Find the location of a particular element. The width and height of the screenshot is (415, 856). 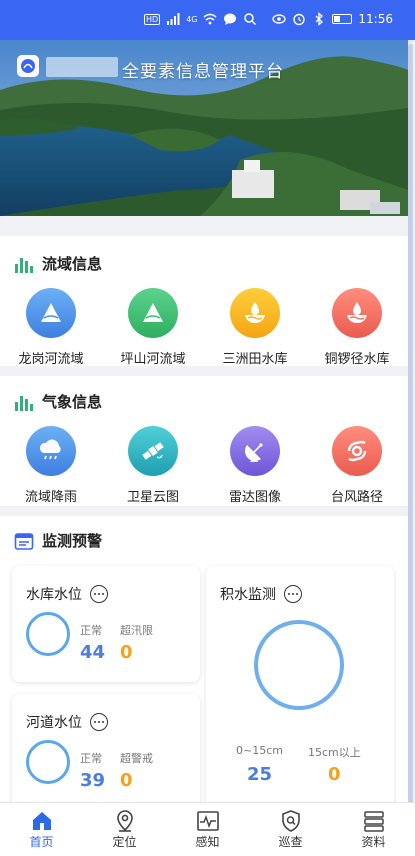

weather-item-satellite: 卫星云图 is located at coordinates (153, 465).